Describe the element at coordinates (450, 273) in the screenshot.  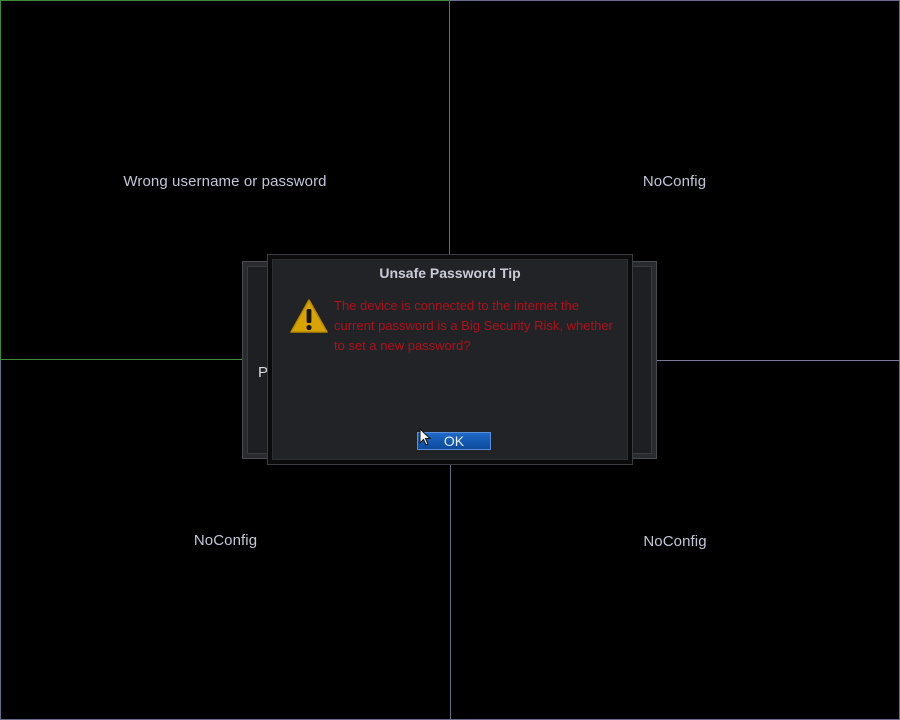
I see `dialog-title: Unsafe Password Tip` at that location.